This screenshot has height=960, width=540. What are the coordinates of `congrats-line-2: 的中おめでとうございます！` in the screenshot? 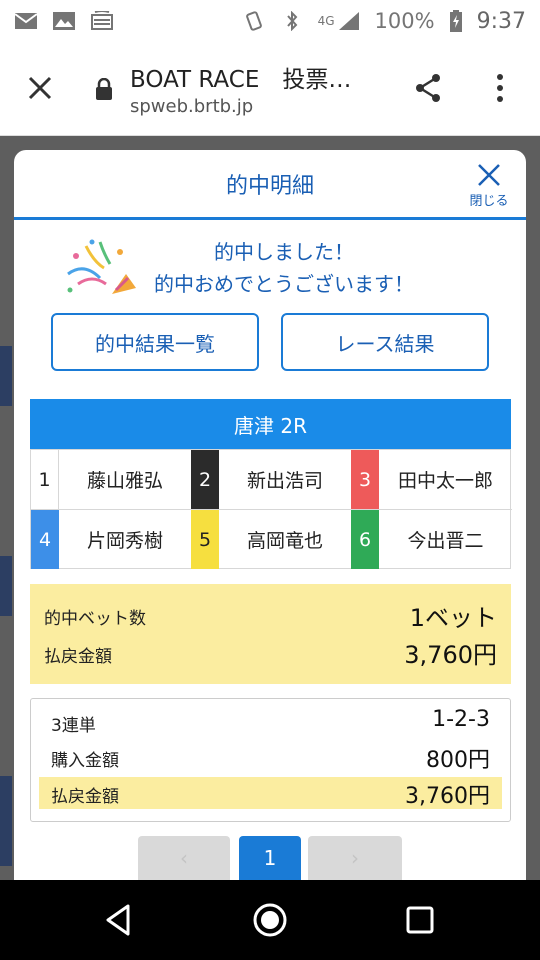 It's located at (284, 284).